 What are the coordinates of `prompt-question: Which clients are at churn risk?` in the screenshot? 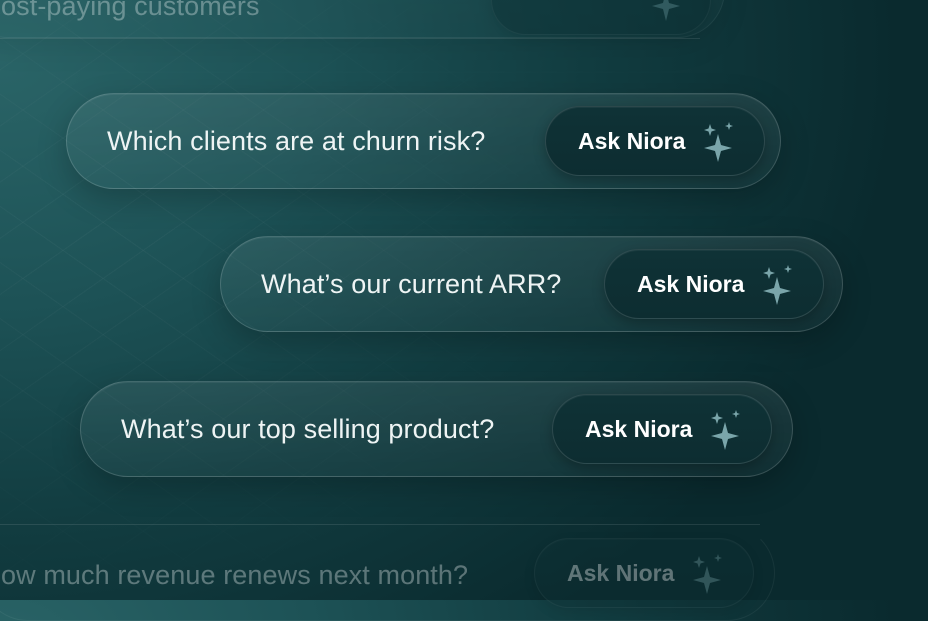 It's located at (296, 140).